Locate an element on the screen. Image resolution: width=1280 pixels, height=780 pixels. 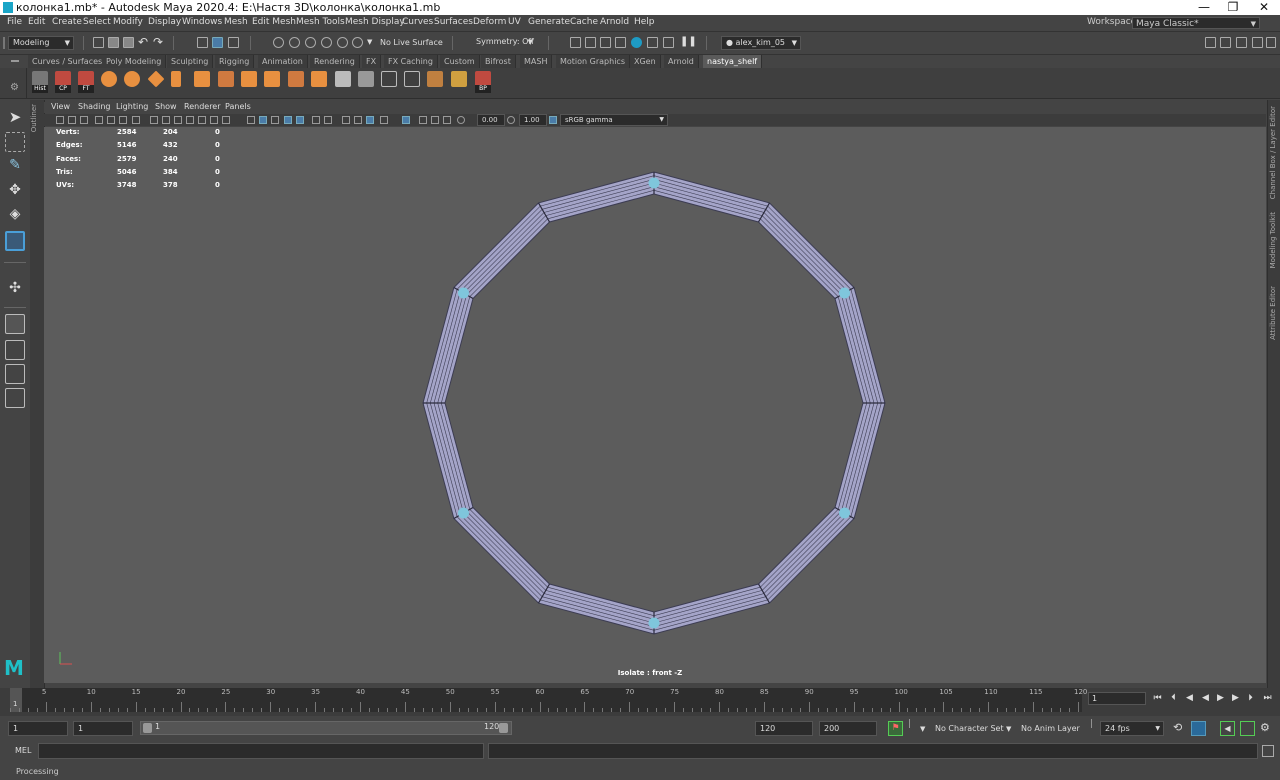
loop-icon: ⟲ is located at coordinates (1177, 727).